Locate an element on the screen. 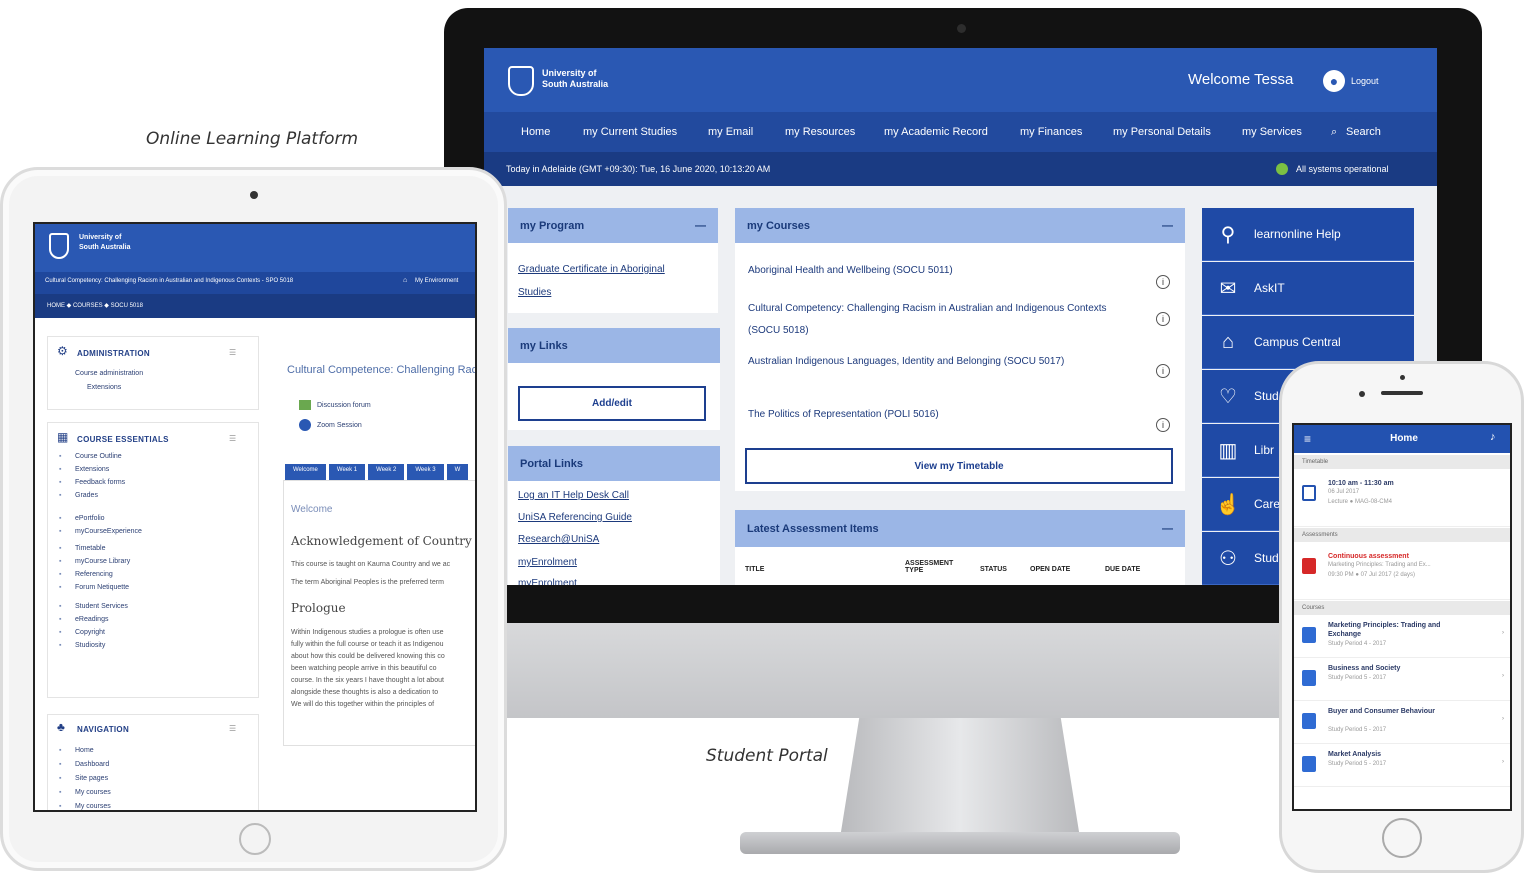 The image size is (1524, 877). tile-learnonline-help: ⚲ learnonline Help is located at coordinates (1308, 234).